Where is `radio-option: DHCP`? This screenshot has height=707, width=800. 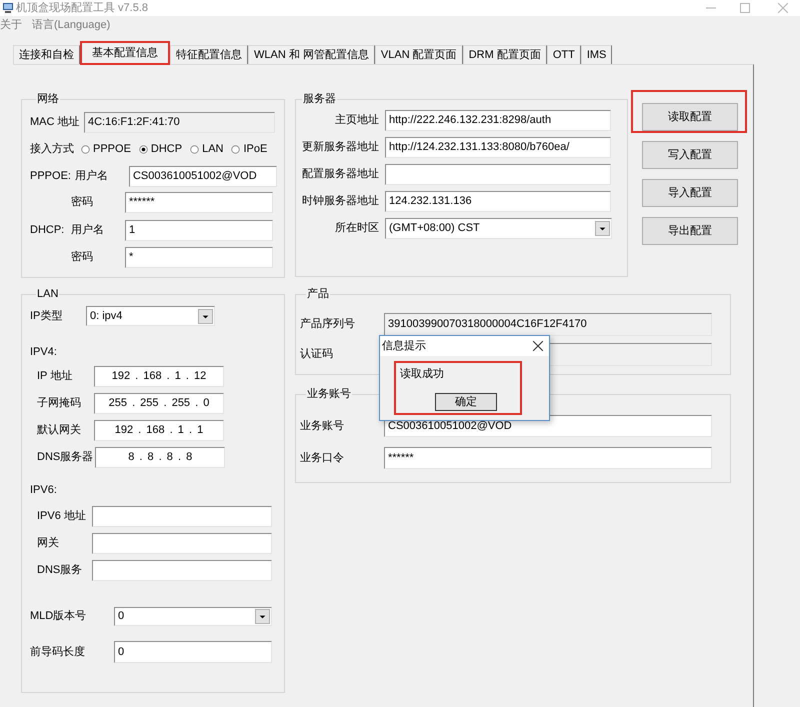 radio-option: DHCP is located at coordinates (160, 149).